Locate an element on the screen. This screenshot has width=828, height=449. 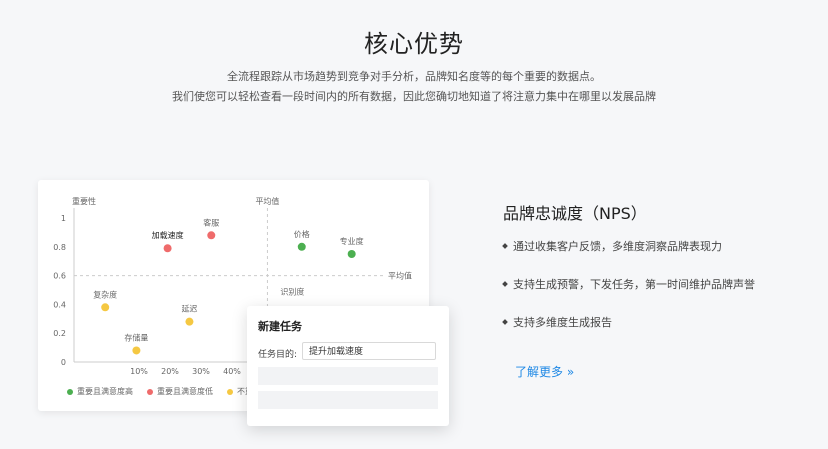
popup-title: 新建任务 is located at coordinates (280, 326).